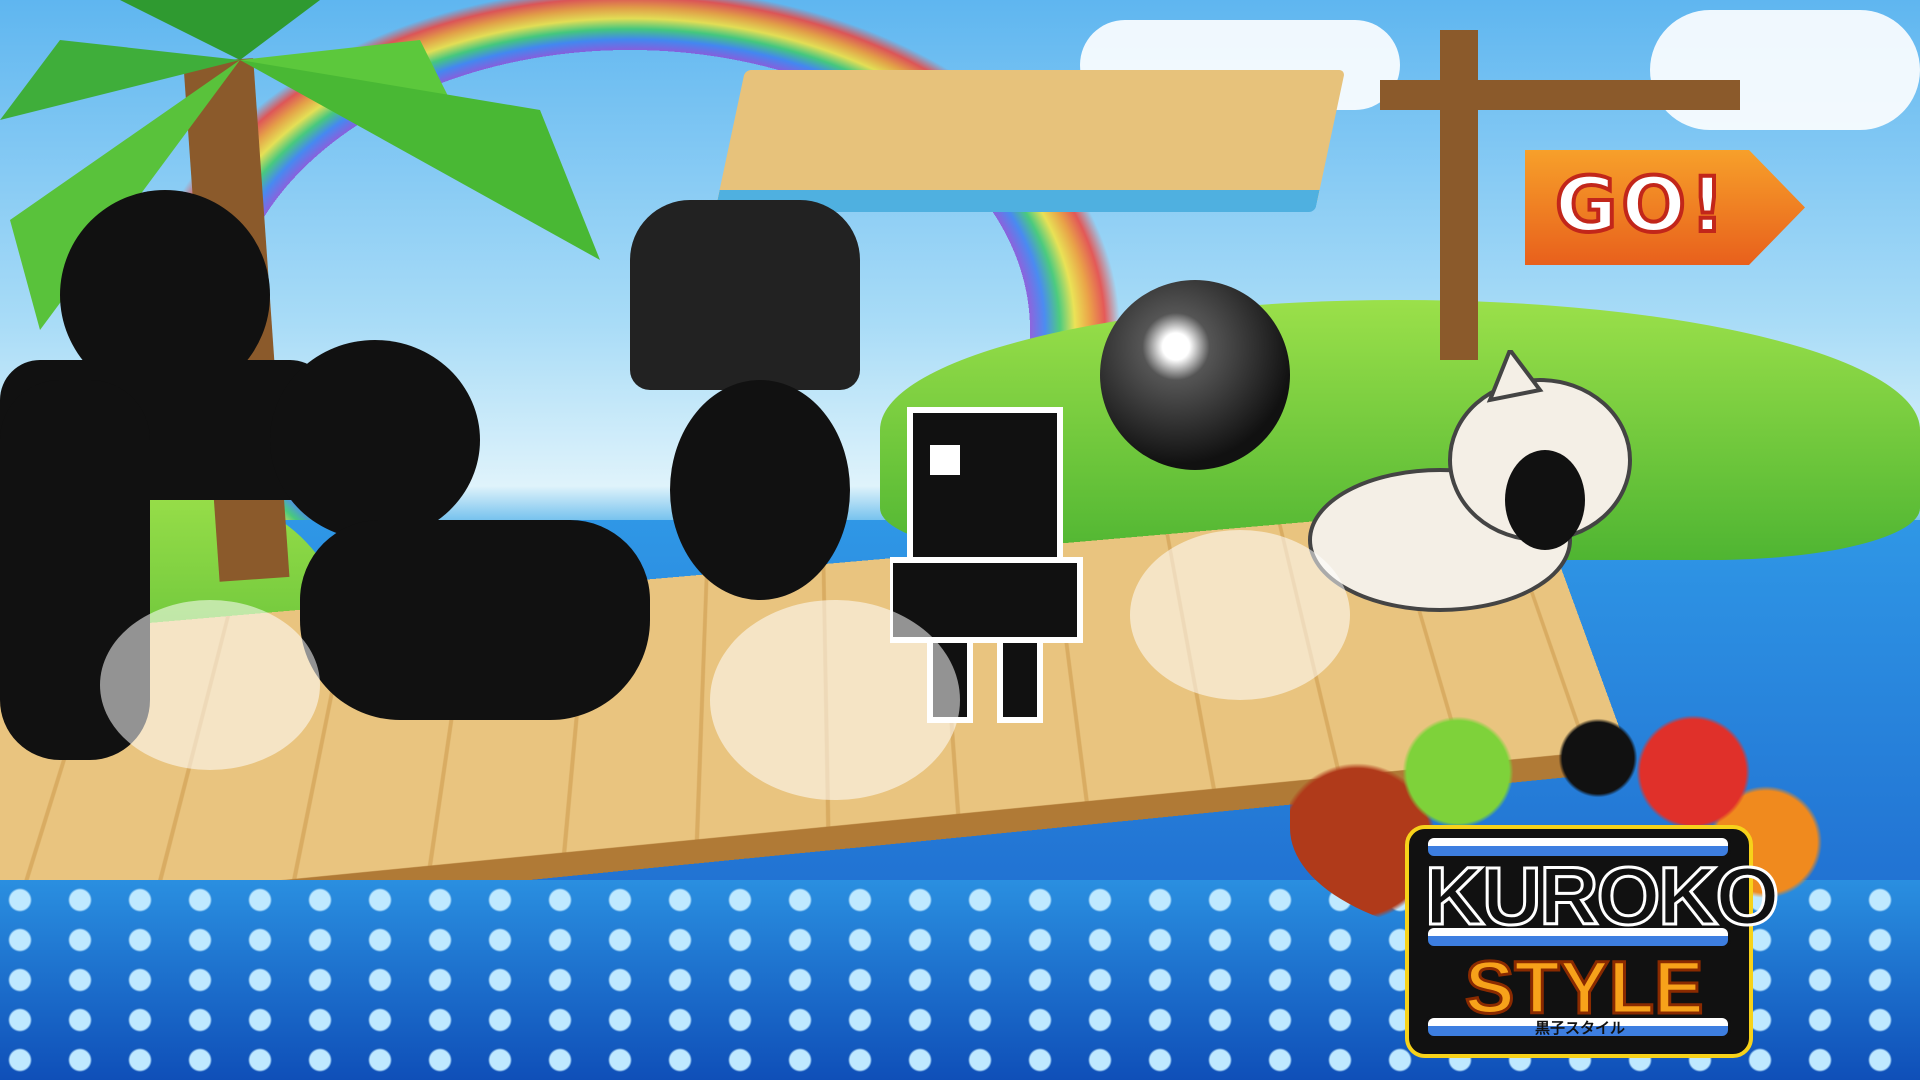 The height and width of the screenshot is (1080, 1920). What do you see at coordinates (745, 295) in the screenshot?
I see `silhouette-chef-hat` at bounding box center [745, 295].